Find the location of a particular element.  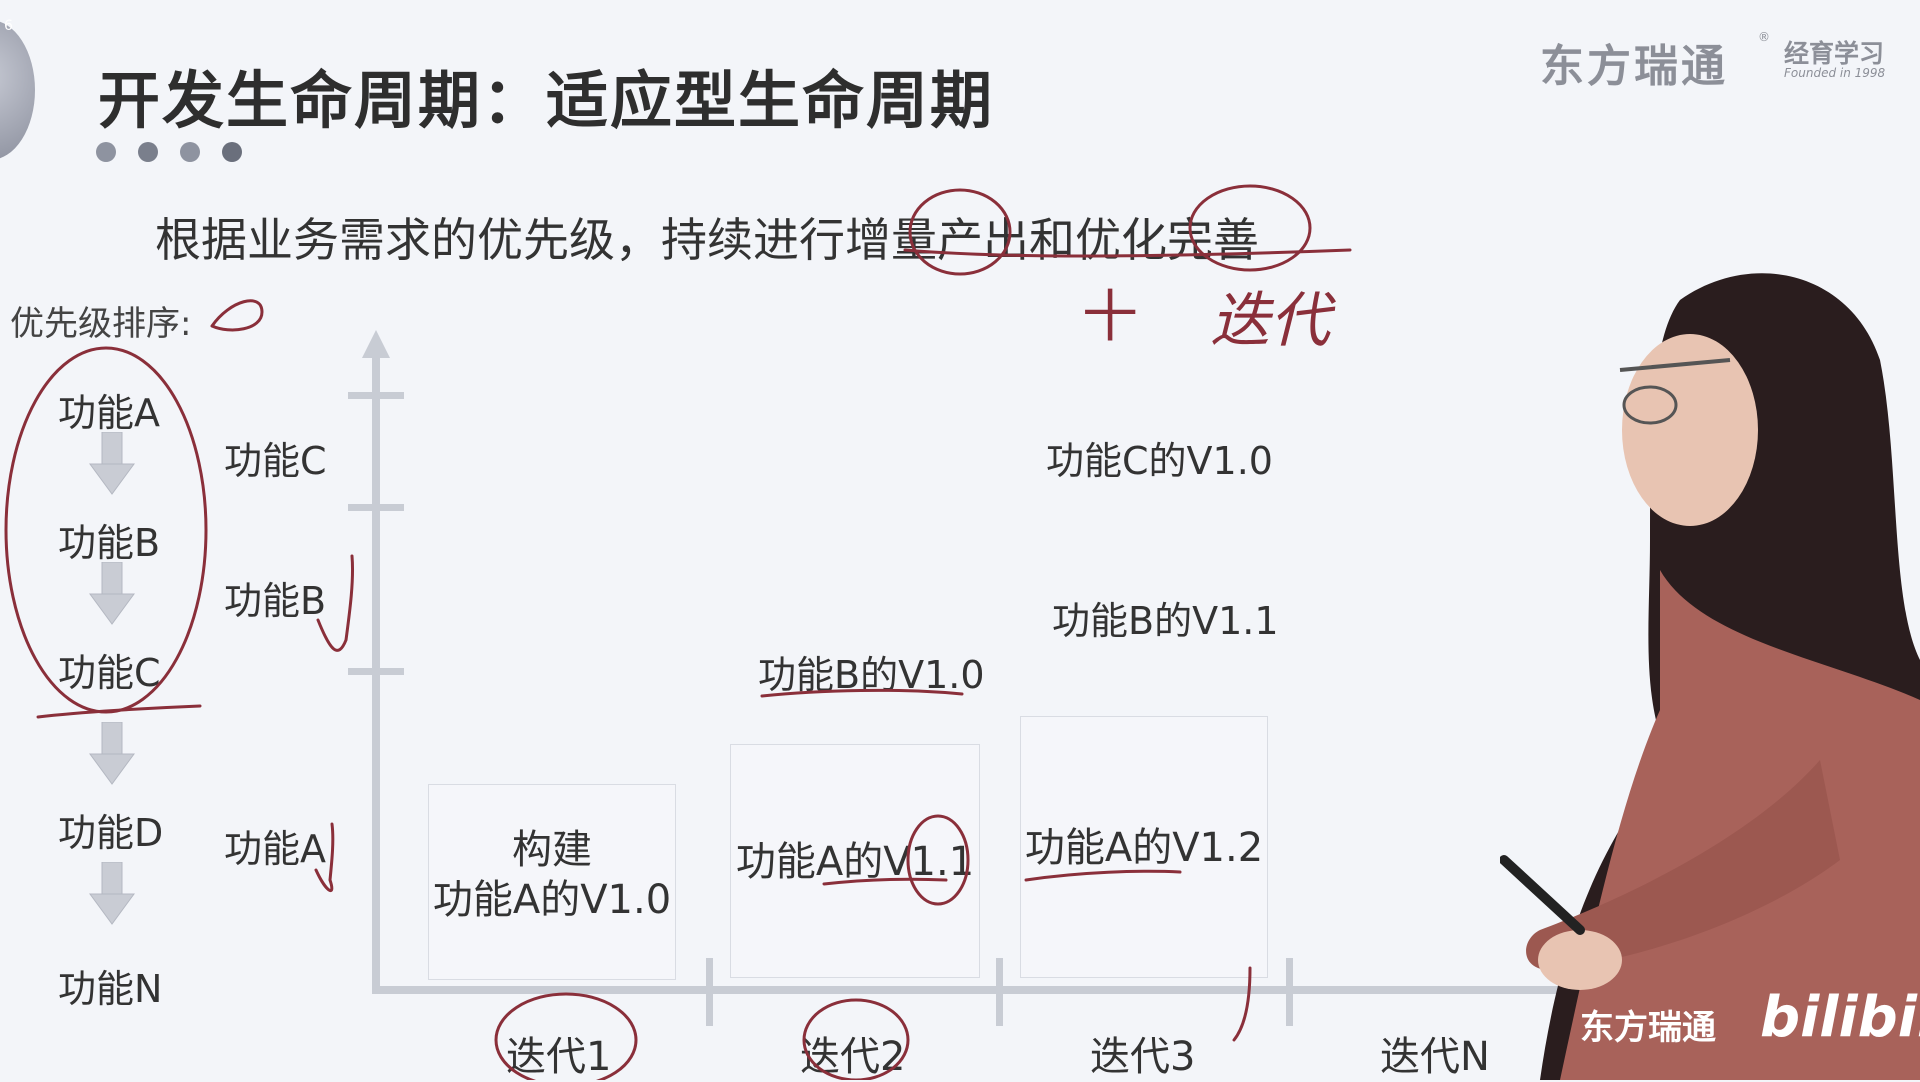

subtitle-underline-mark is located at coordinates (1127, 253).